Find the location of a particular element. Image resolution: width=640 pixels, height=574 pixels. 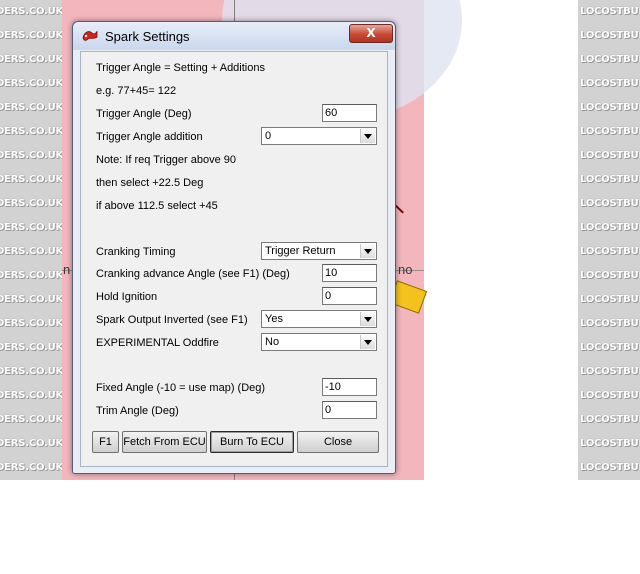

oddfire-label: EXPERIMENTAL Oddfire is located at coordinates (157, 343).